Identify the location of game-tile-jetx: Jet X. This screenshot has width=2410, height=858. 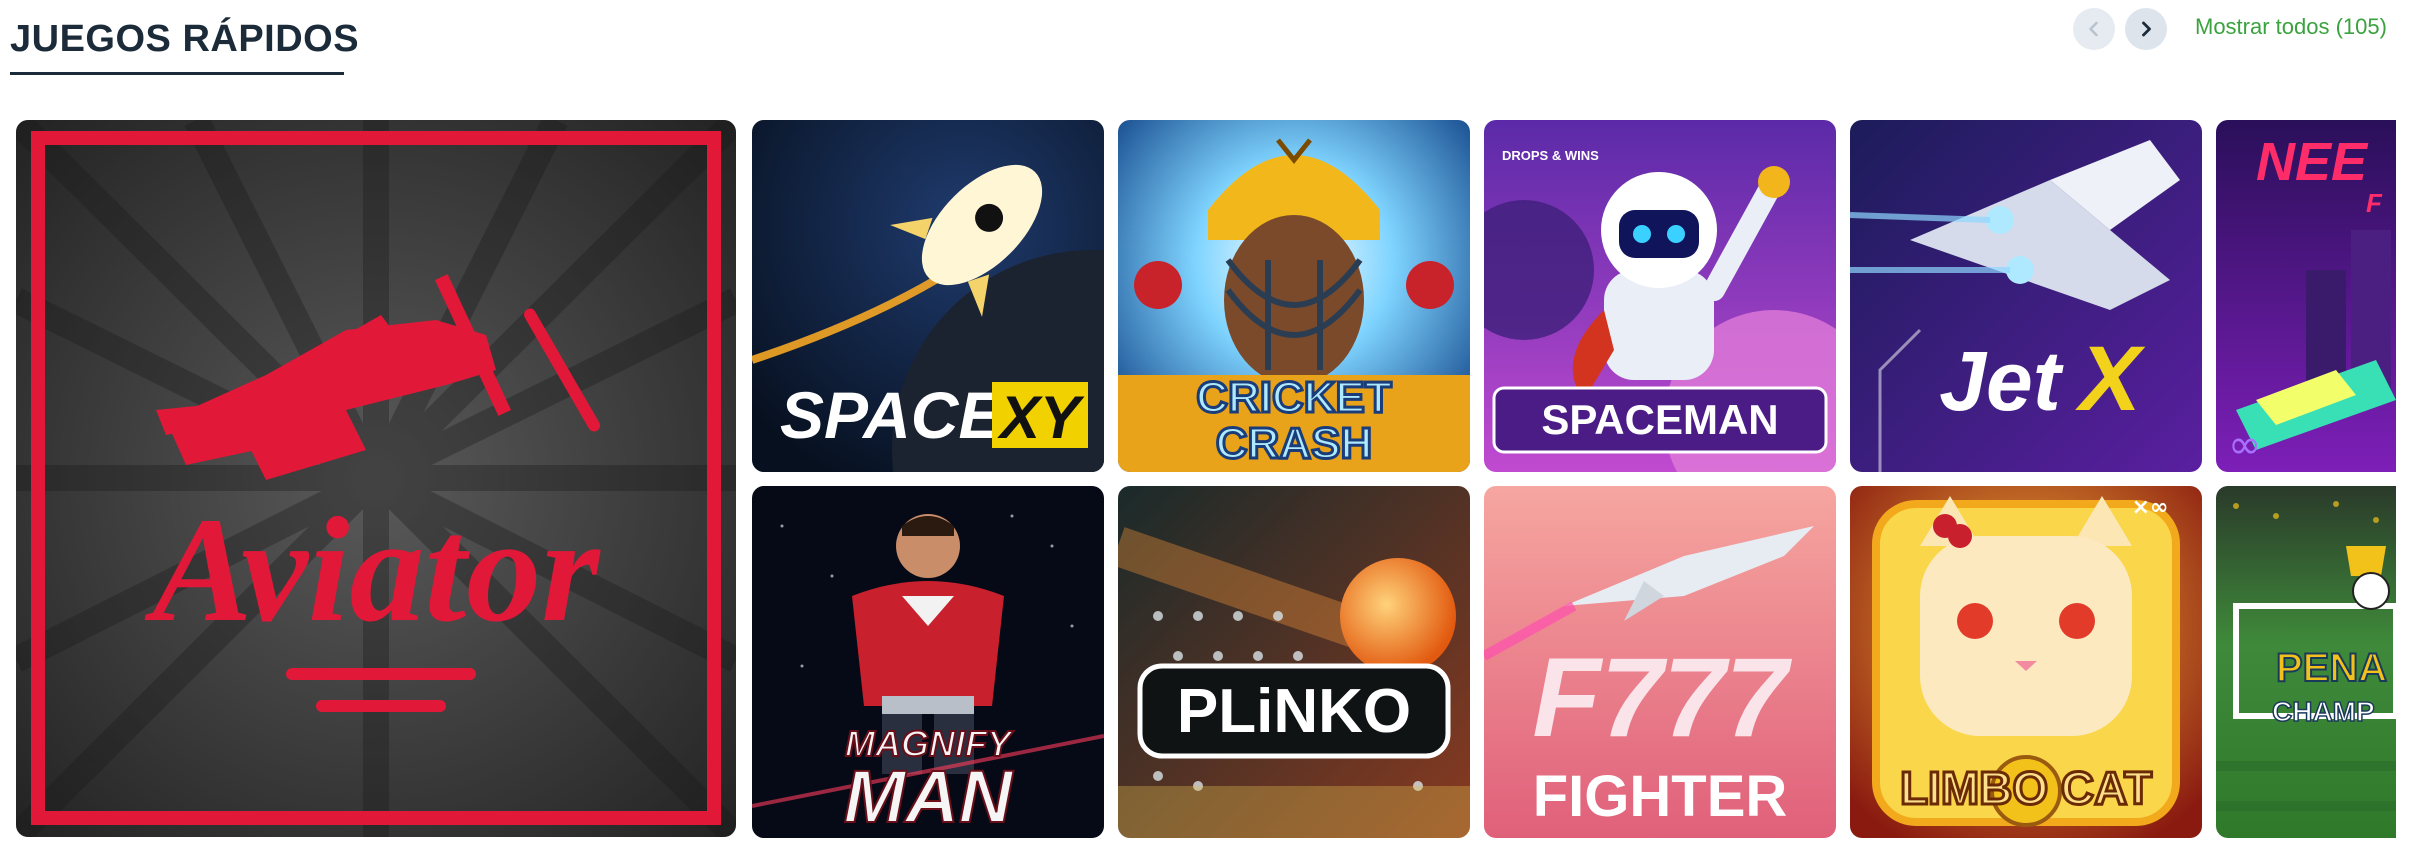
(2026, 296).